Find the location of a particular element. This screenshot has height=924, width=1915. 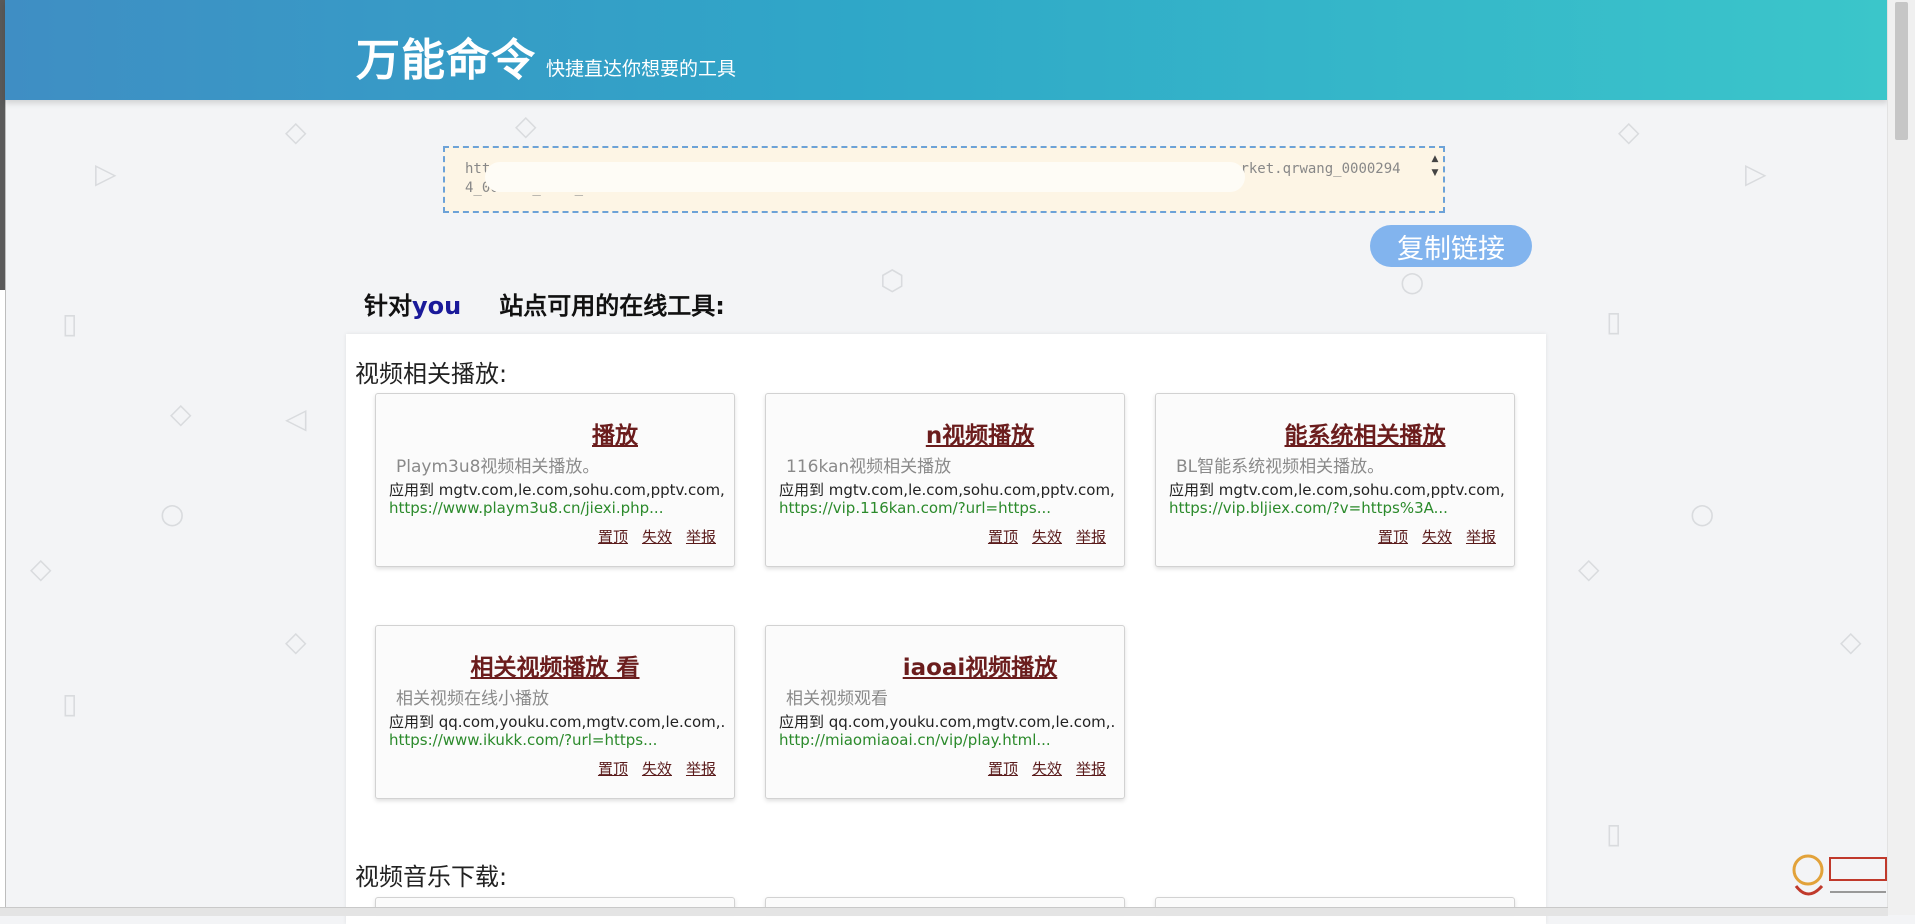

site-tools-heading: 针对you 站点可用的在线工具: is located at coordinates (544, 303).